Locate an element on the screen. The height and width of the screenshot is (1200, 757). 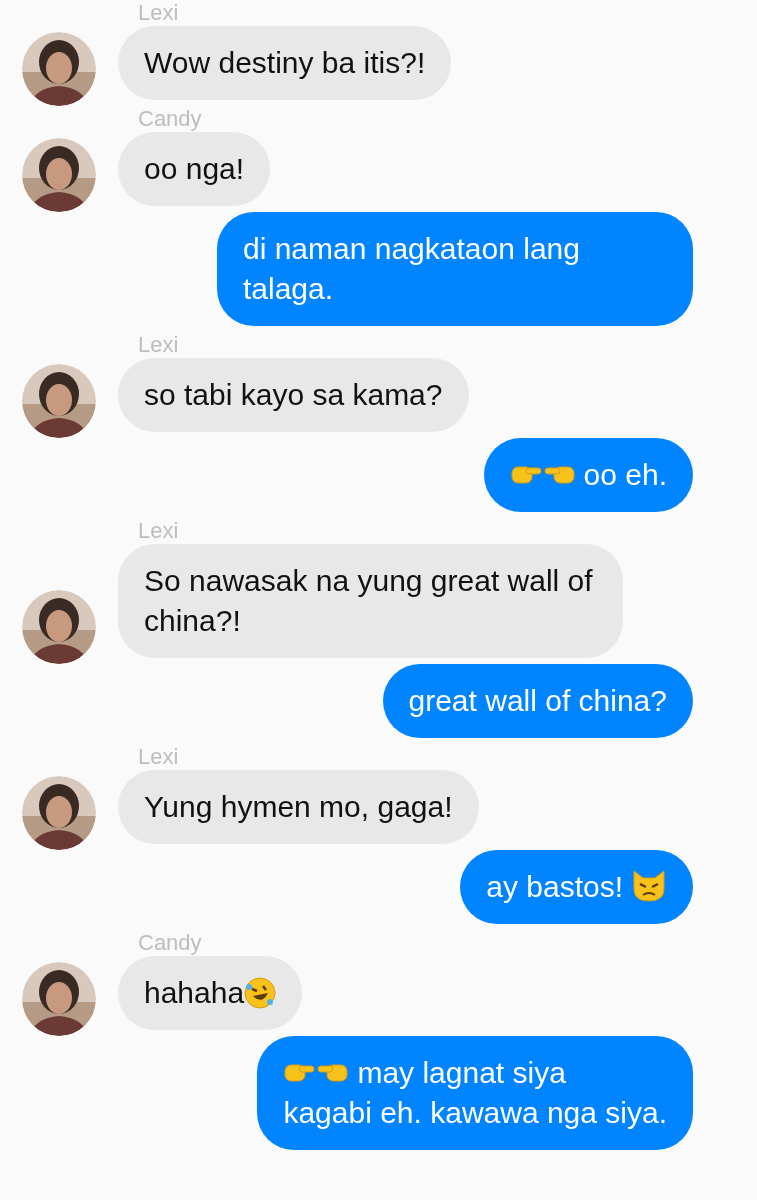
message-text: kagabi eh. kawawa nga siya. is located at coordinates (475, 1112).